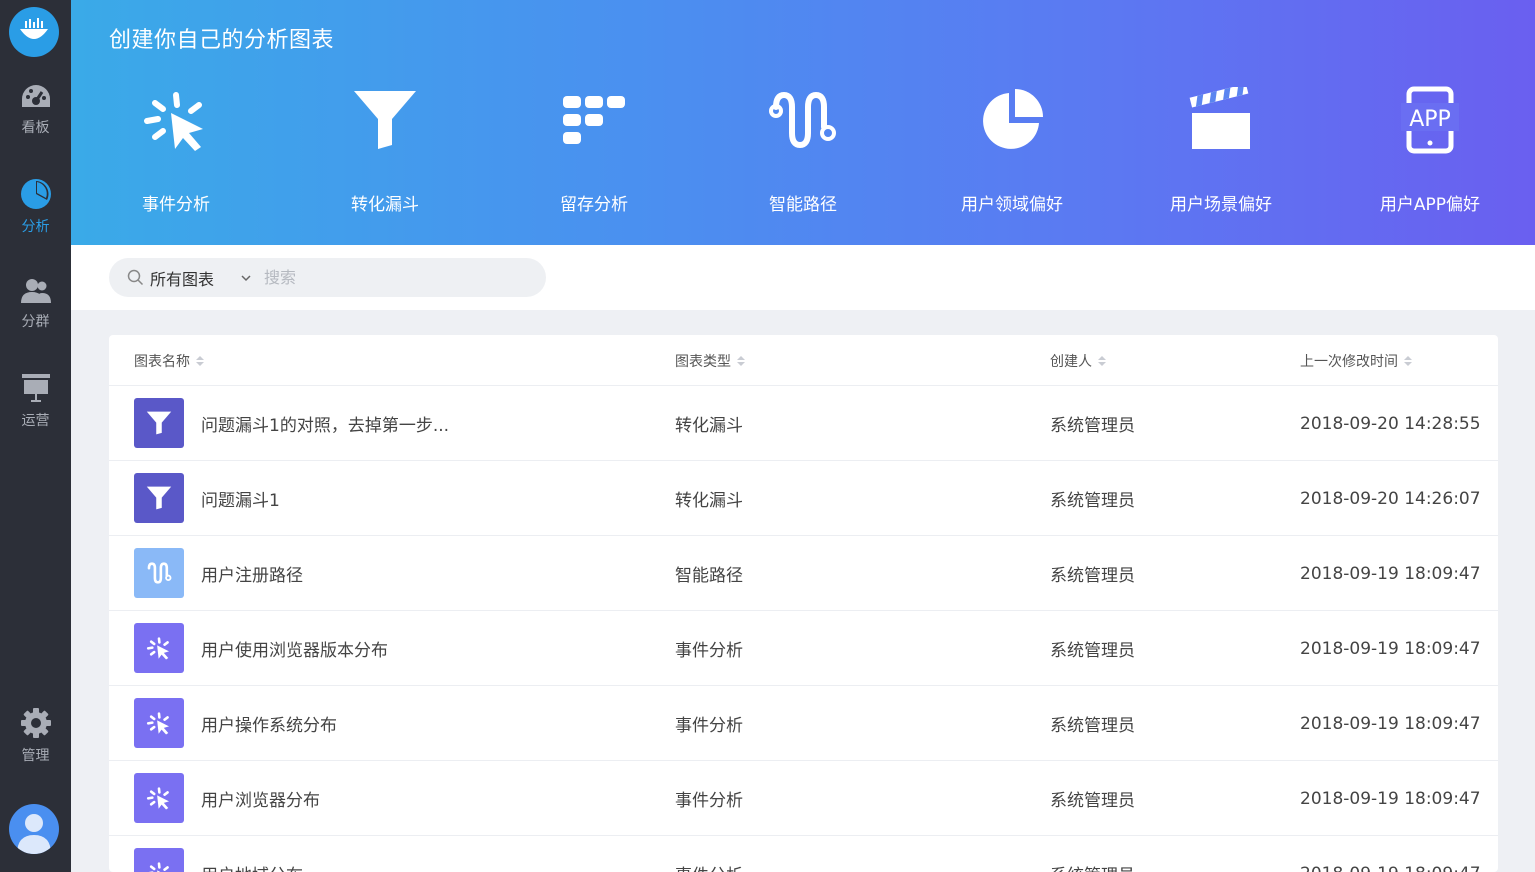 This screenshot has width=1535, height=872. What do you see at coordinates (35, 110) in the screenshot?
I see `nav-item-dashboard: 看板` at bounding box center [35, 110].